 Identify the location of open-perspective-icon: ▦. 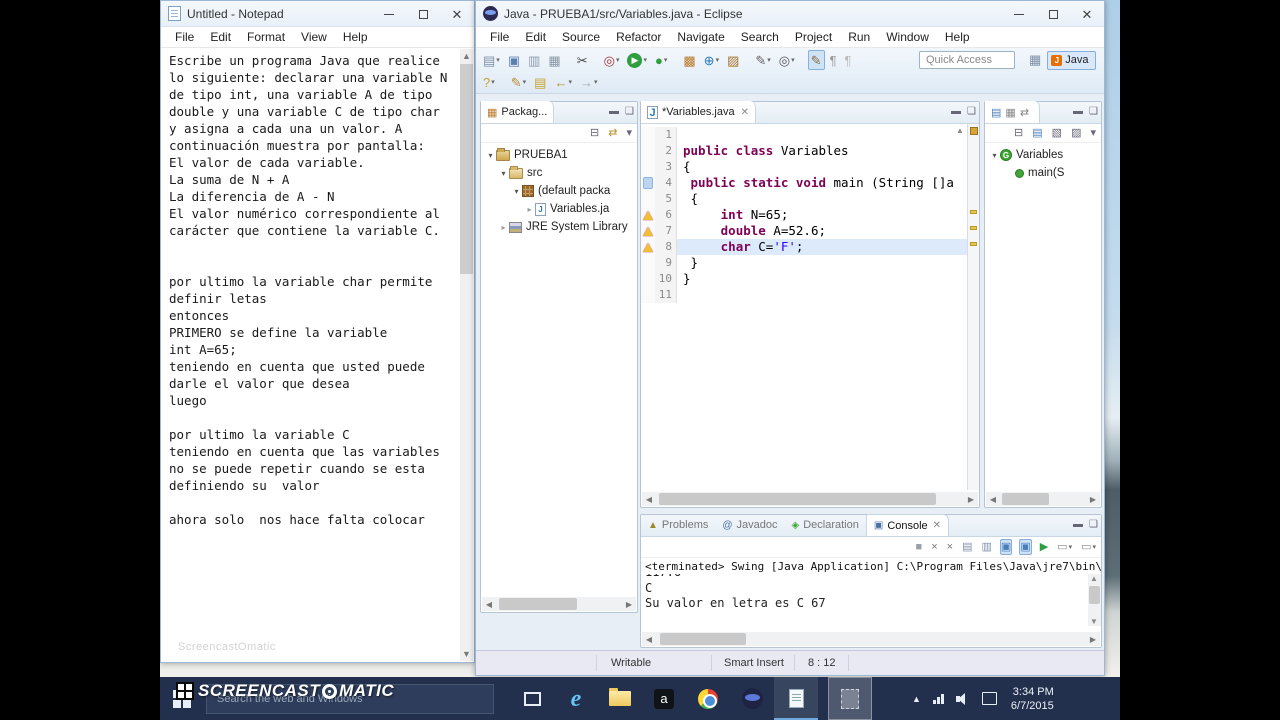
(1035, 60).